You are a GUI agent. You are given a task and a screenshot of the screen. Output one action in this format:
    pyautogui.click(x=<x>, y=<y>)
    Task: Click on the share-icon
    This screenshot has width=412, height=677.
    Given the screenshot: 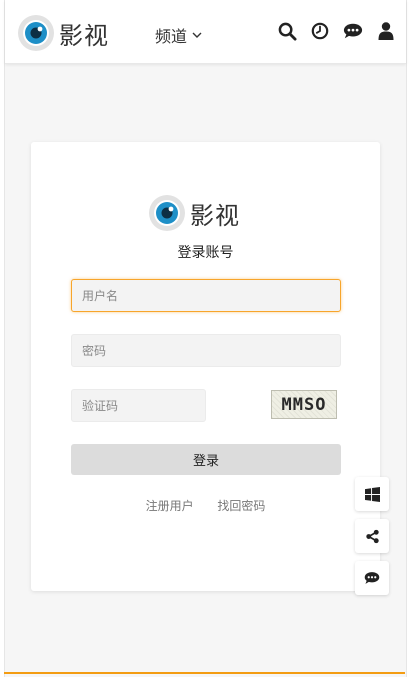 What is the action you would take?
    pyautogui.click(x=372, y=536)
    